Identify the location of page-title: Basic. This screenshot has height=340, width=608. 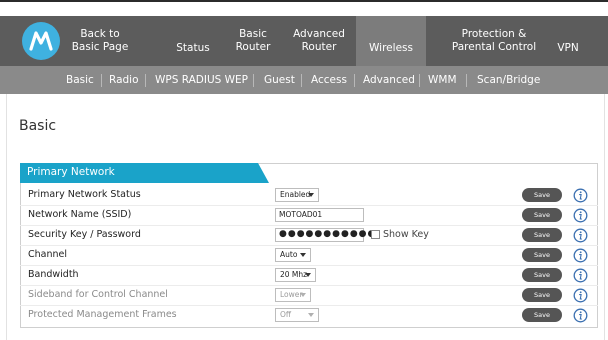
(38, 126).